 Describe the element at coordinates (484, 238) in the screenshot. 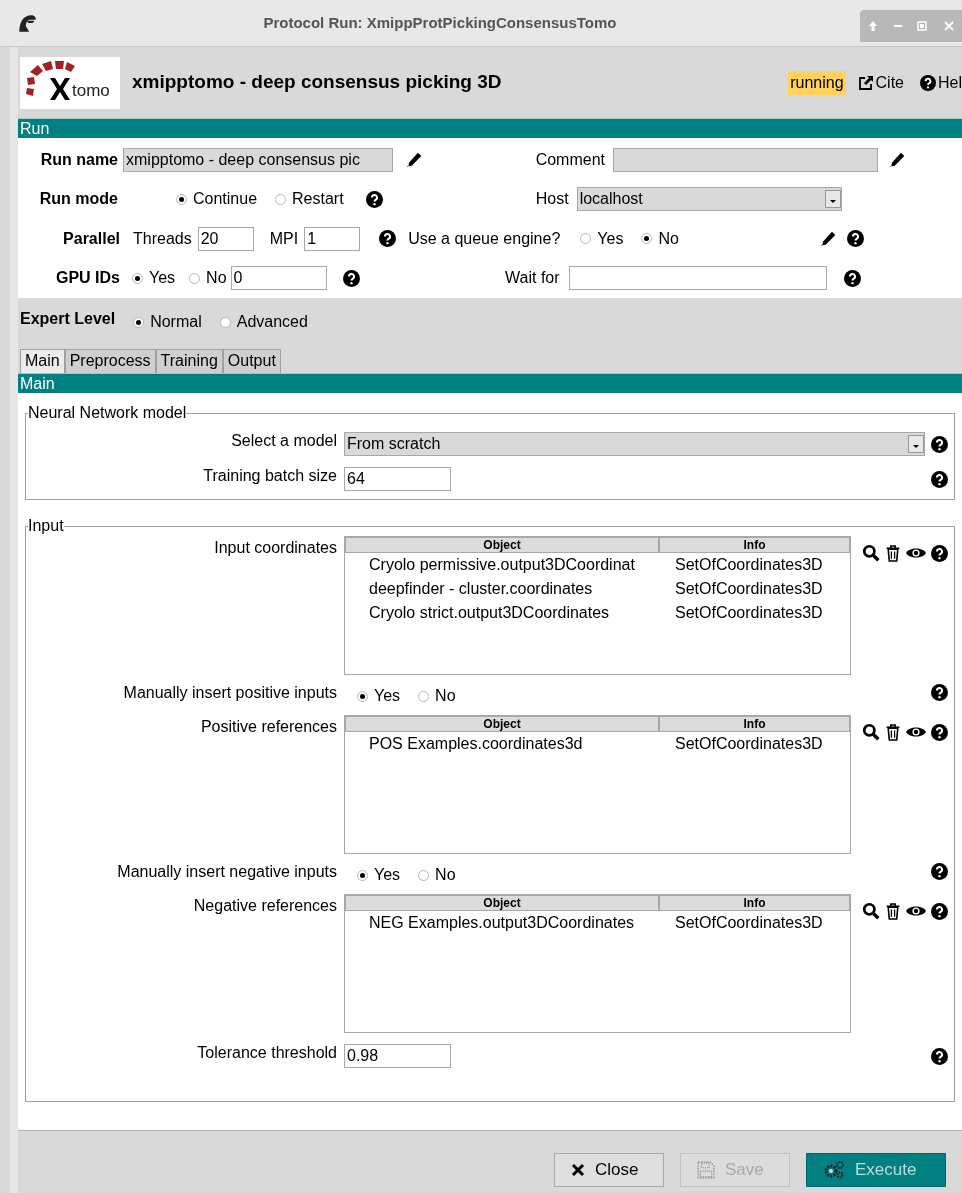

I see `field-label: Use a queue engine?` at that location.